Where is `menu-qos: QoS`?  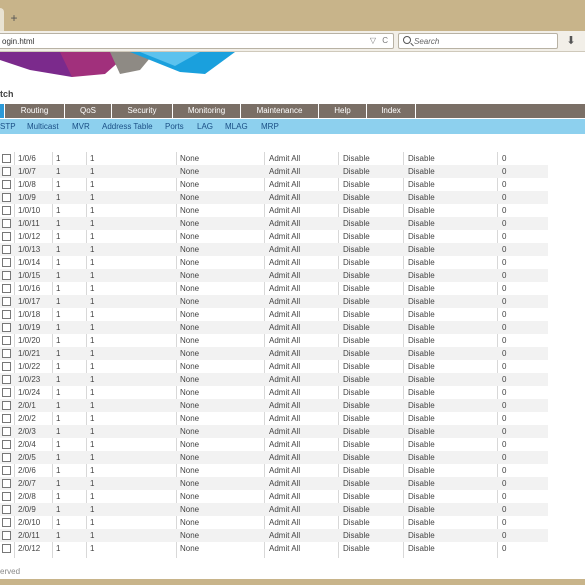 menu-qos: QoS is located at coordinates (87, 111).